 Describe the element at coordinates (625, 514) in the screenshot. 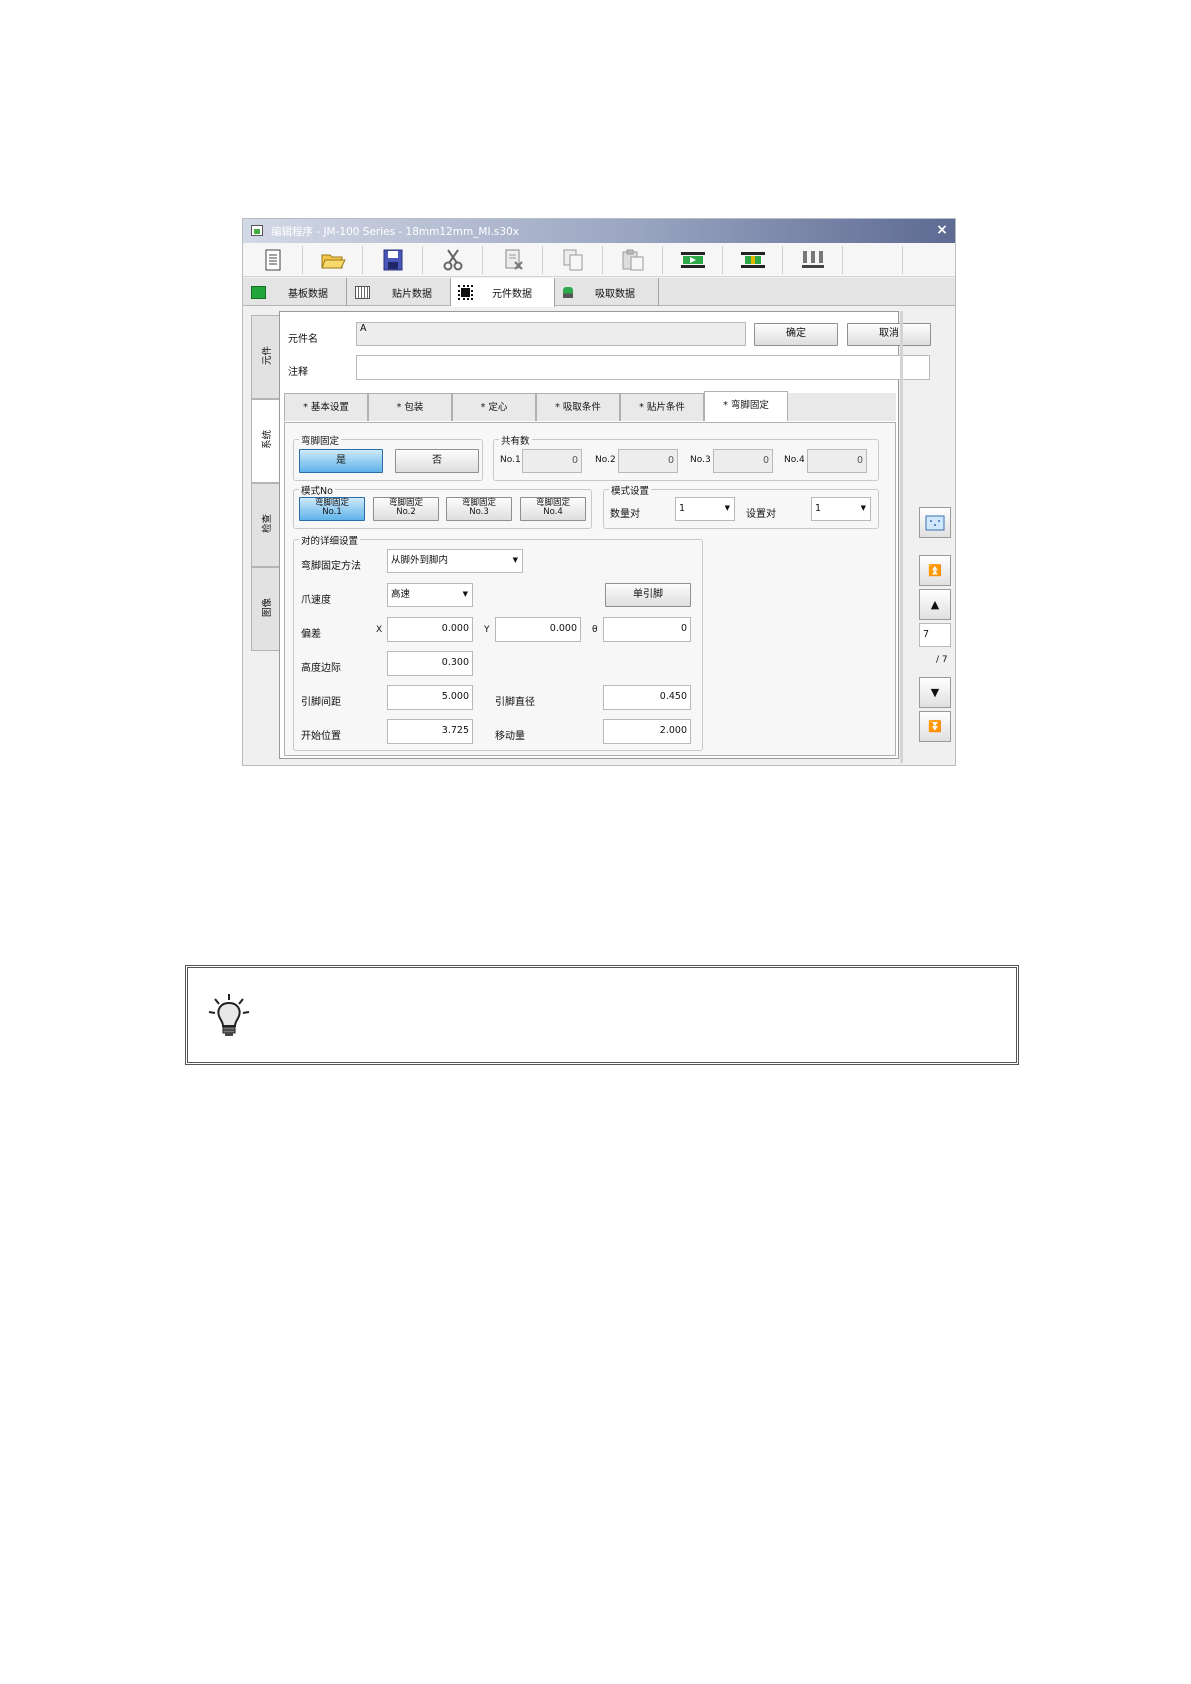

I see `count-pairs-label: 数量对` at that location.